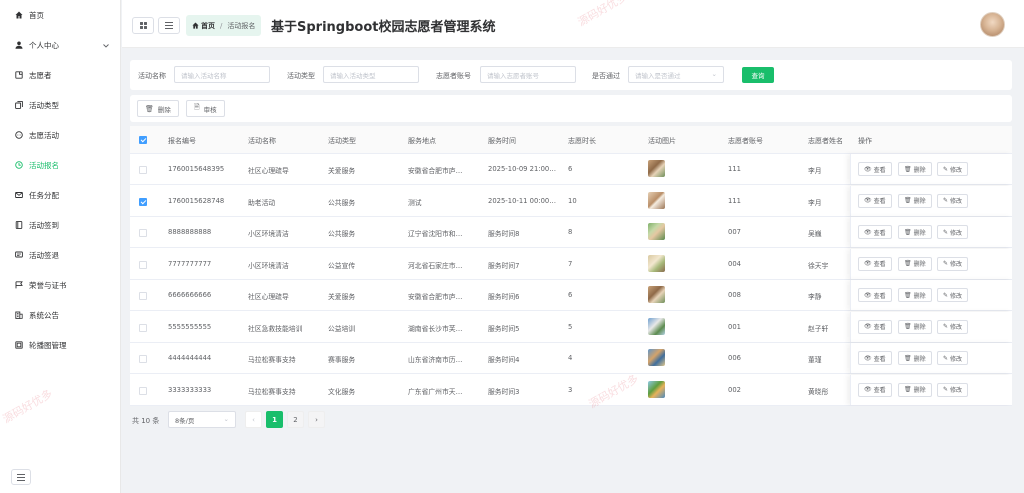 The width and height of the screenshot is (1024, 493). Describe the element at coordinates (143, 25) in the screenshot. I see `grid-view-button` at that location.